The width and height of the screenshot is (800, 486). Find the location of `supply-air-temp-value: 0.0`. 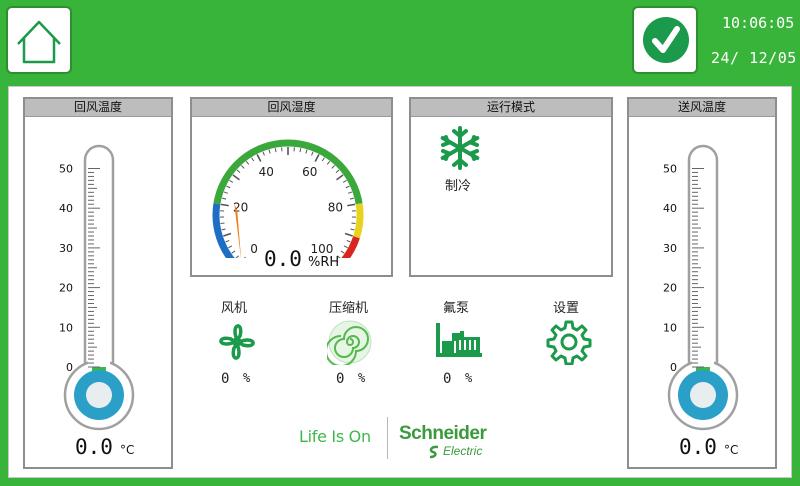

supply-air-temp-value: 0.0 is located at coordinates (698, 447).